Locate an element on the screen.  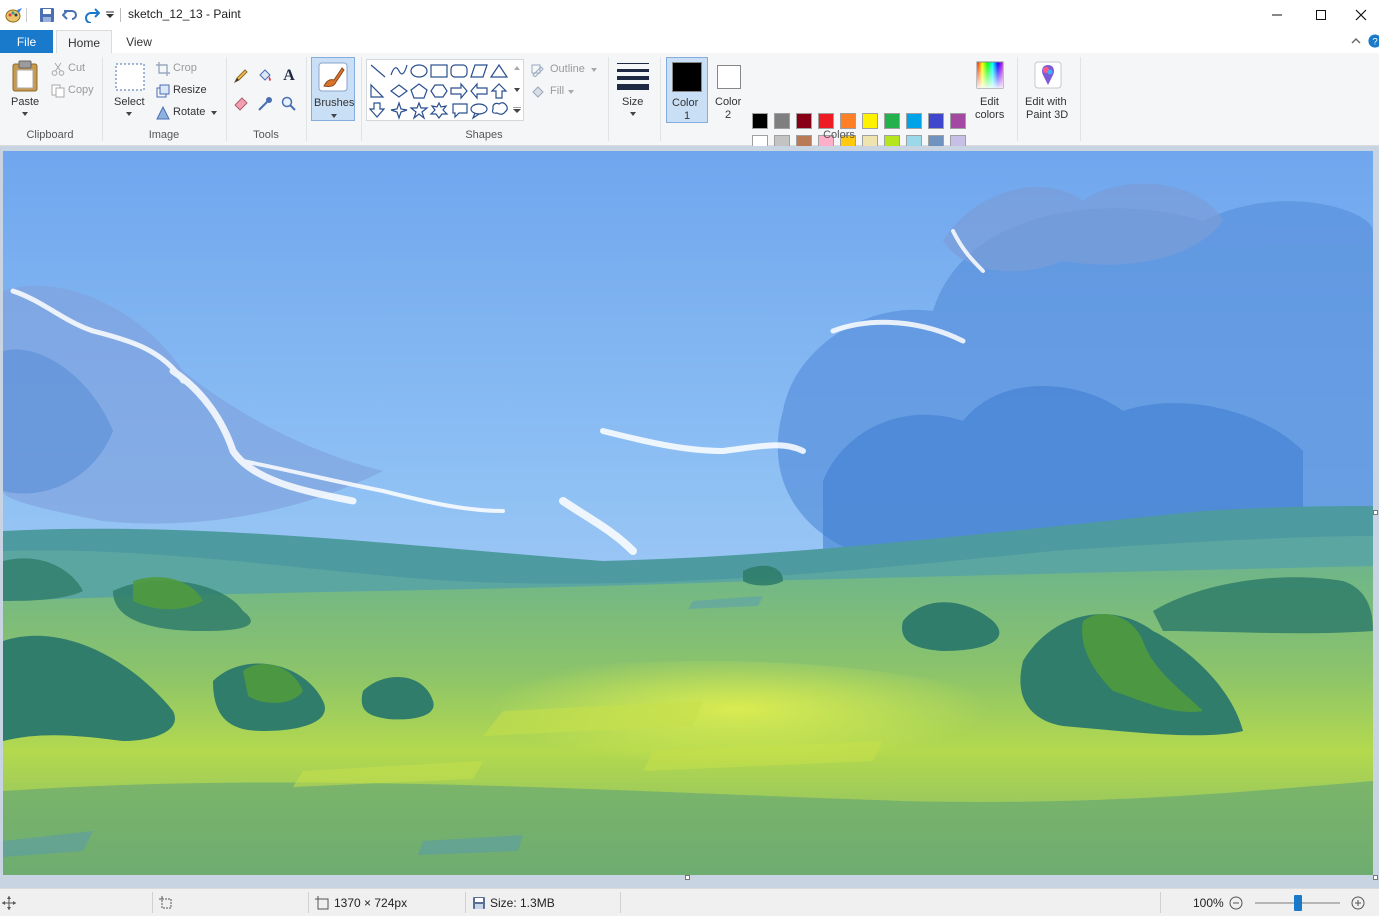
shapes-gallery-icons is located at coordinates (444, 91).